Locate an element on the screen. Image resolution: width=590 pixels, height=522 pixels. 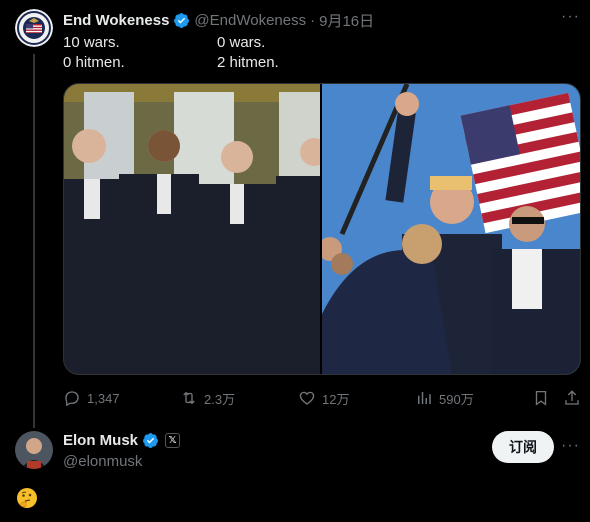
flag-seal-icon is located at coordinates (34, 28).